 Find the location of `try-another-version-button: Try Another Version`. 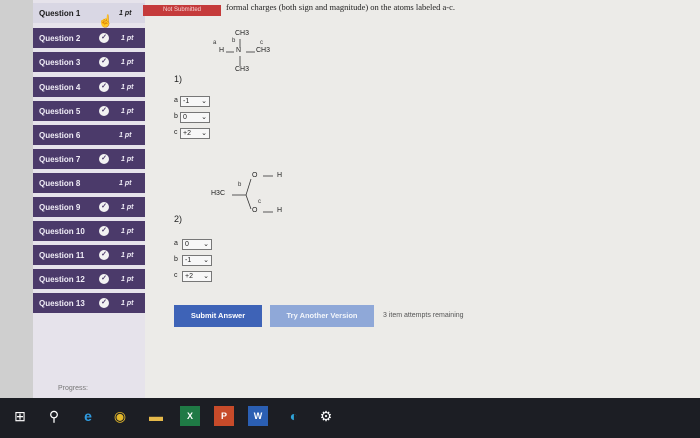

try-another-version-button: Try Another Version is located at coordinates (322, 316).